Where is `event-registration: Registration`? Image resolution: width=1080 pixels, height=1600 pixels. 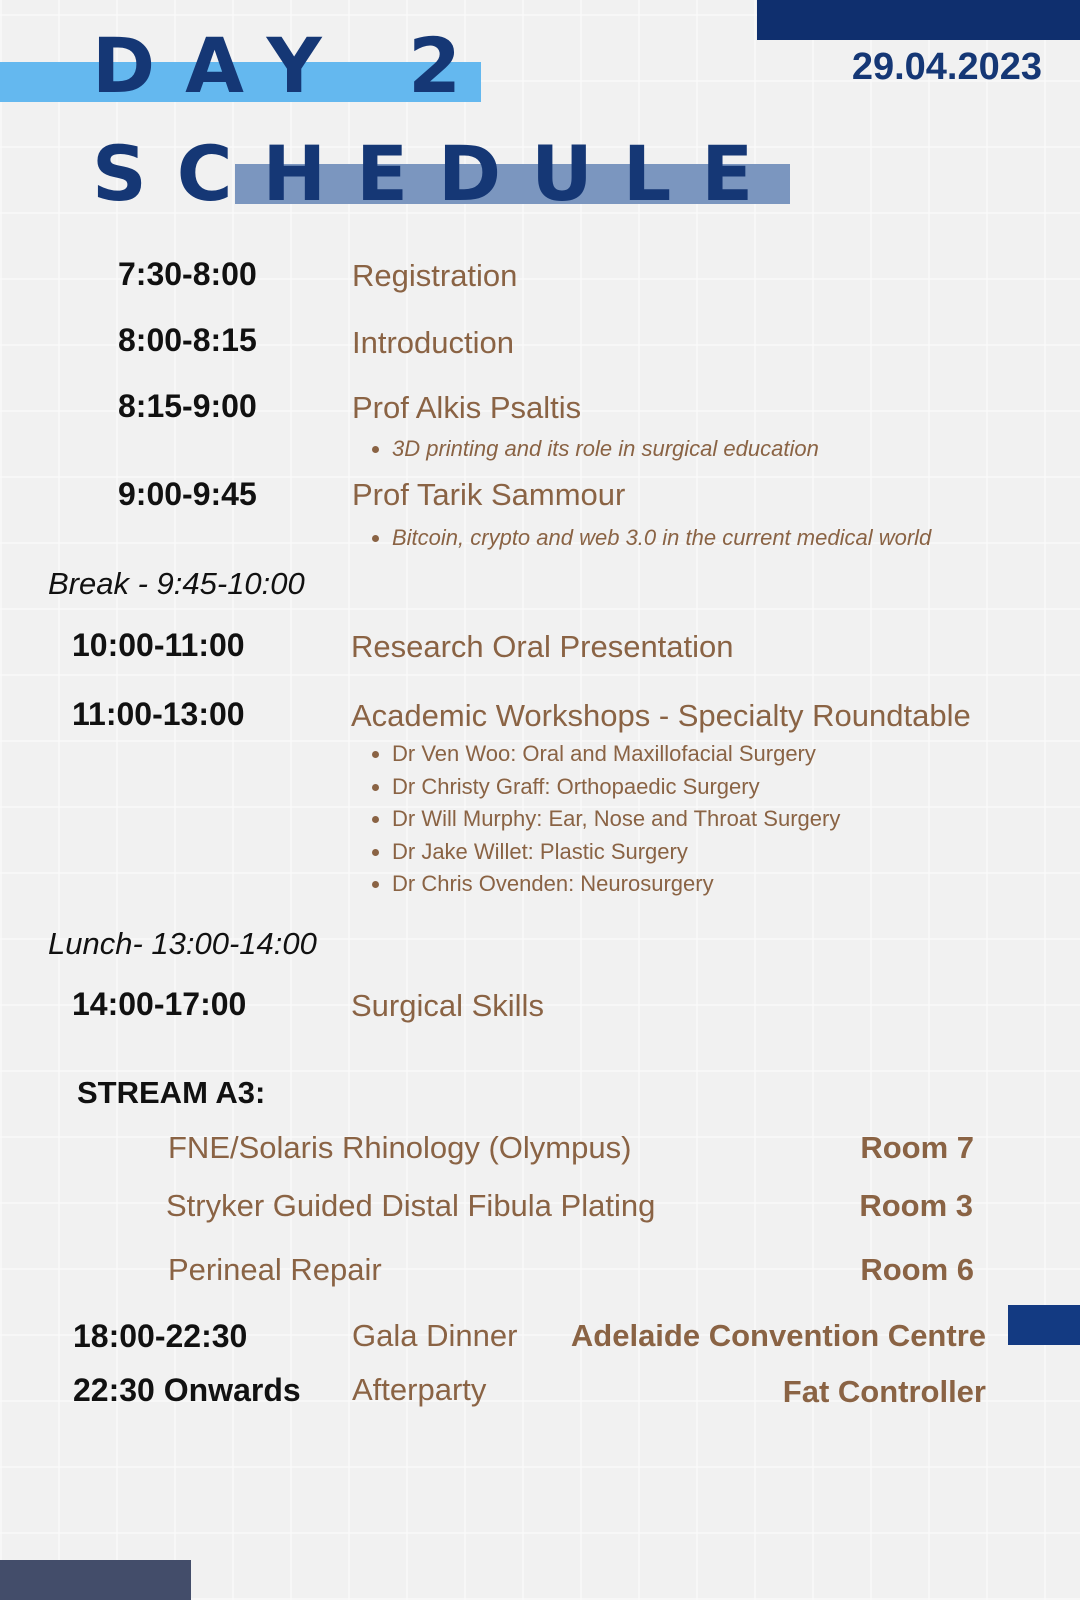
event-registration: Registration is located at coordinates (435, 275).